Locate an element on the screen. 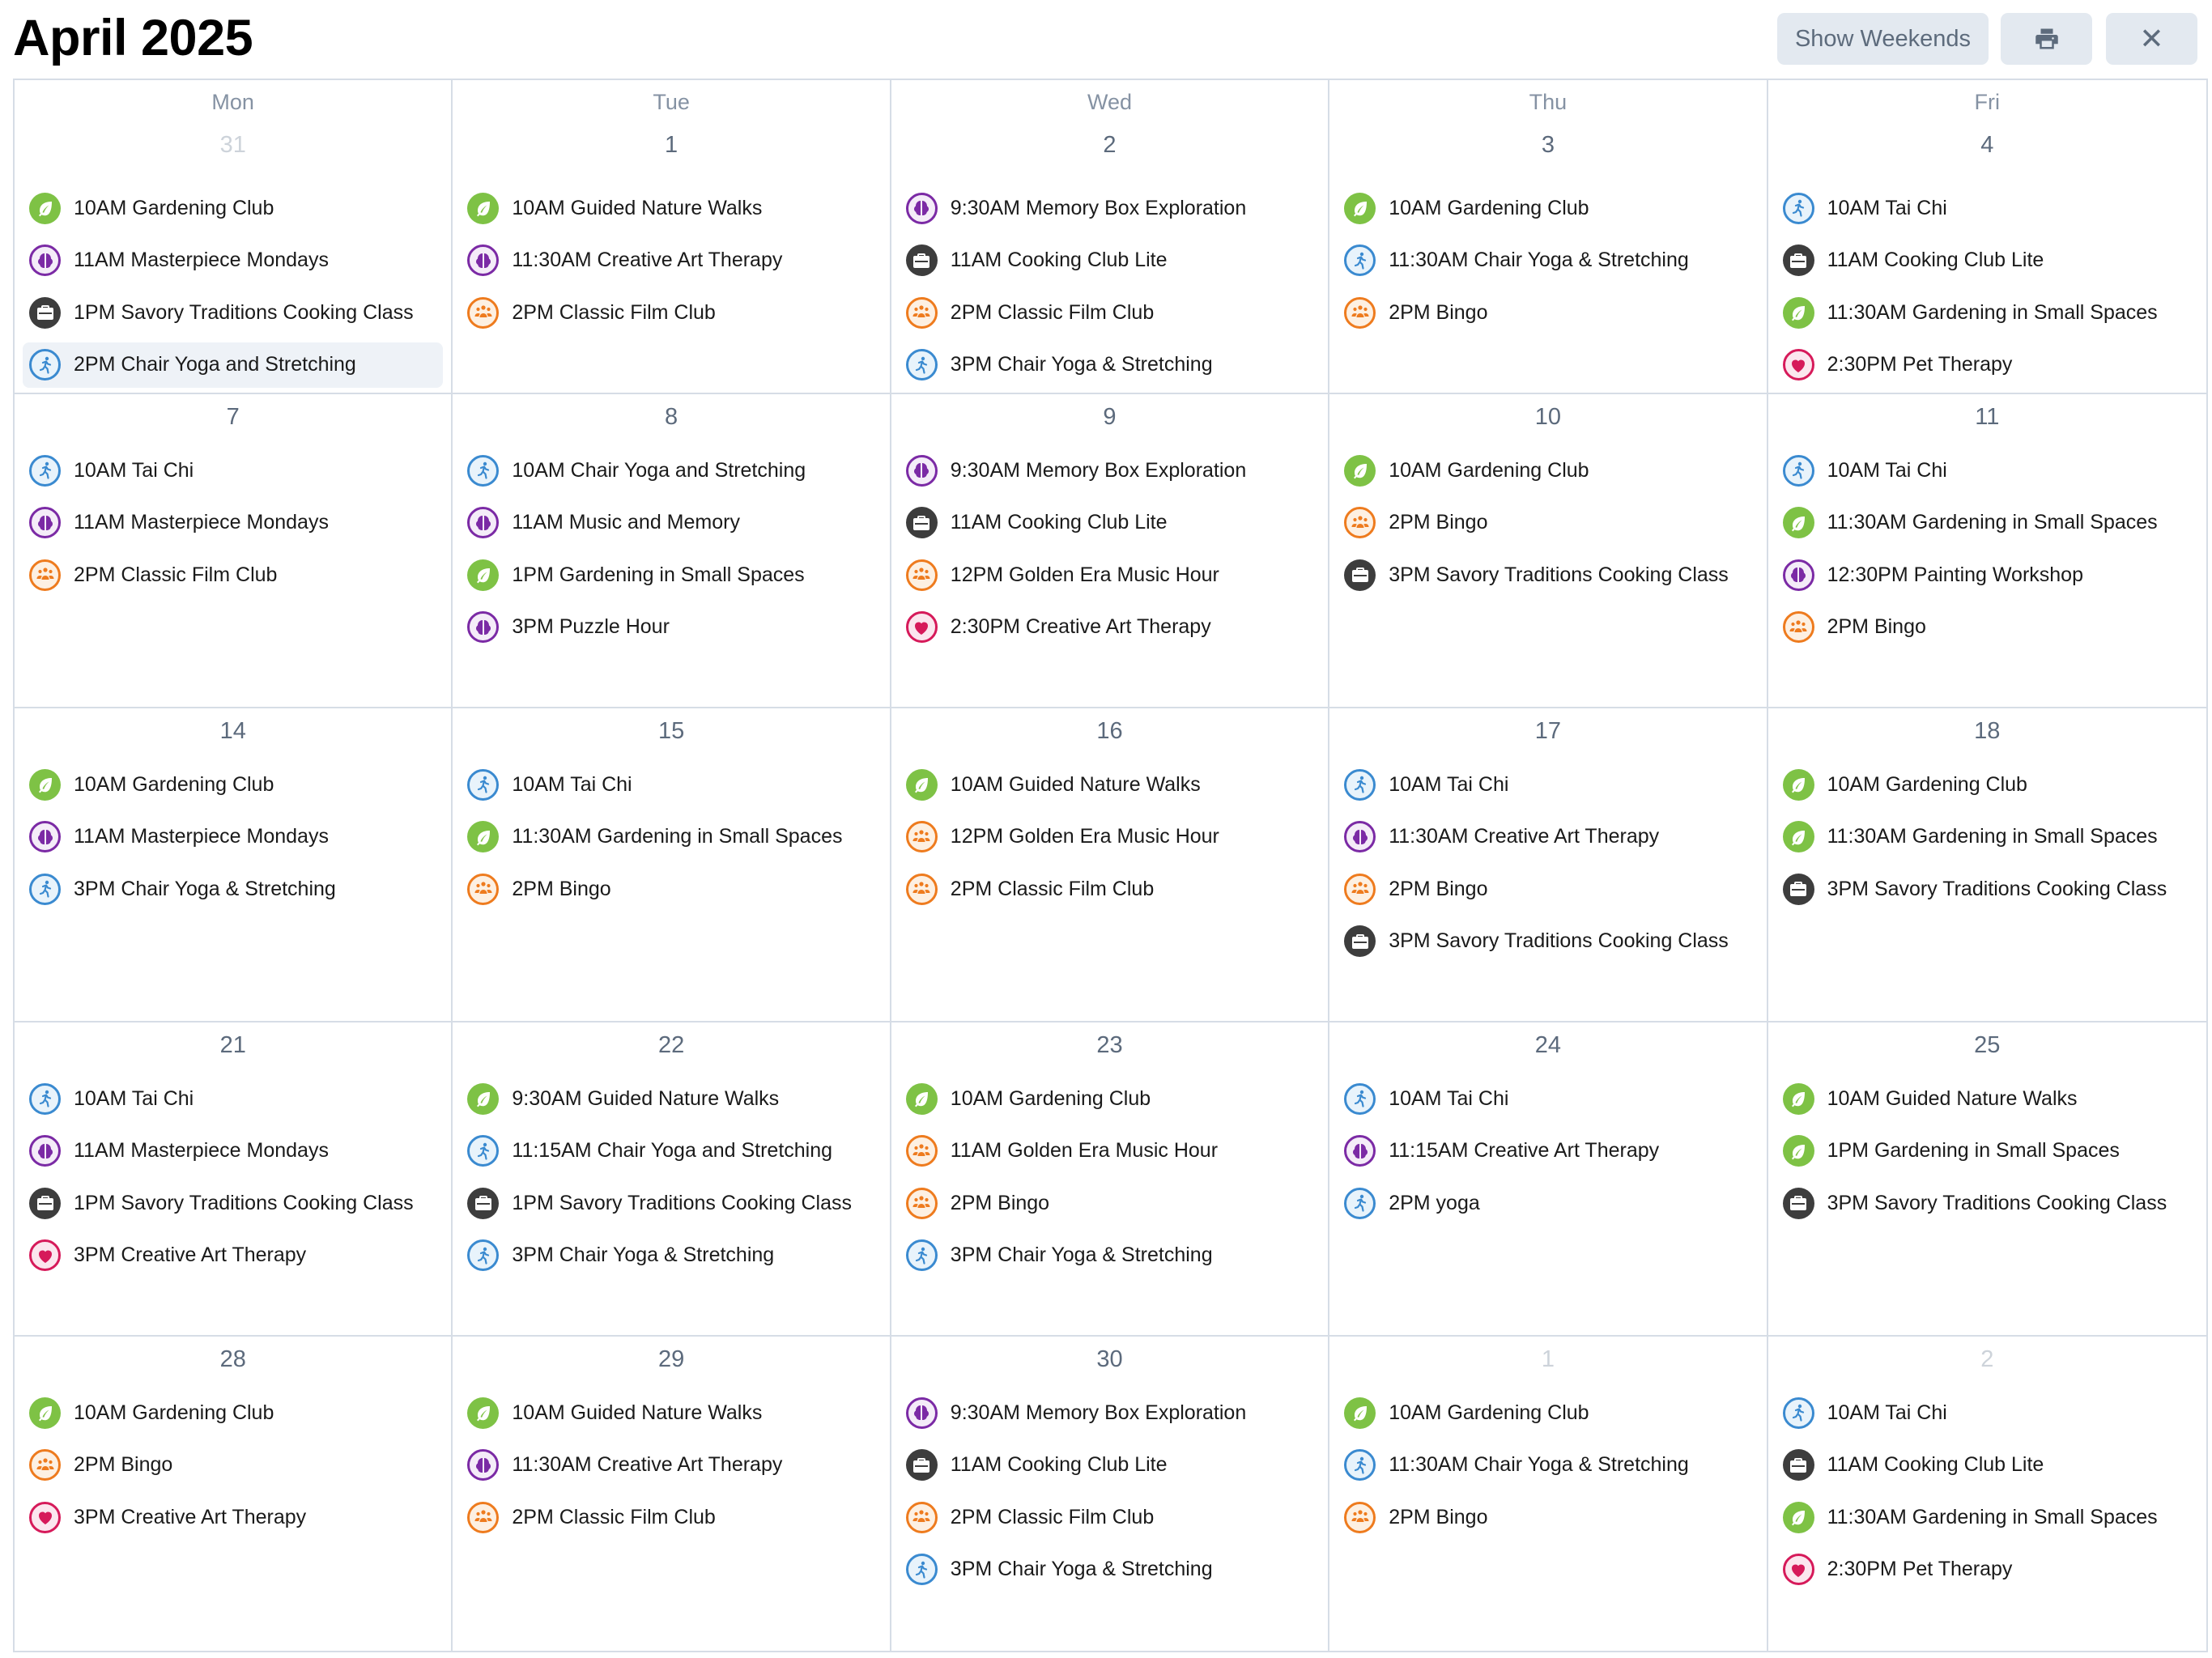  print-button is located at coordinates (2047, 39).